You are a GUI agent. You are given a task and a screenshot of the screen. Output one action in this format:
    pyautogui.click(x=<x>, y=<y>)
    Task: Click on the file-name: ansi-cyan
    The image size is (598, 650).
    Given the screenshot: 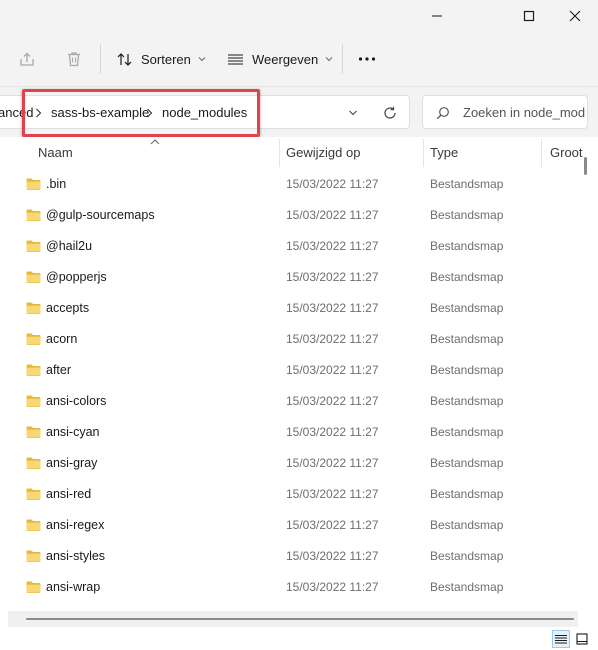 What is the action you would take?
    pyautogui.click(x=73, y=432)
    